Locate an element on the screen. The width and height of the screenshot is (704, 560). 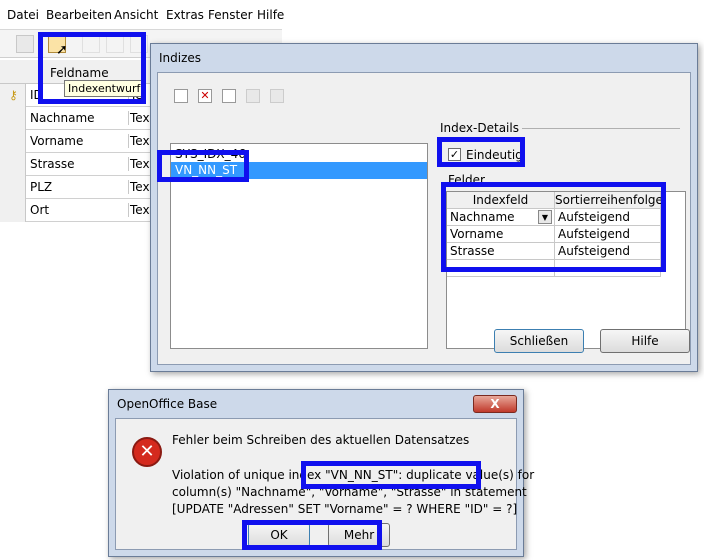
error-text: for is located at coordinates (524, 475).